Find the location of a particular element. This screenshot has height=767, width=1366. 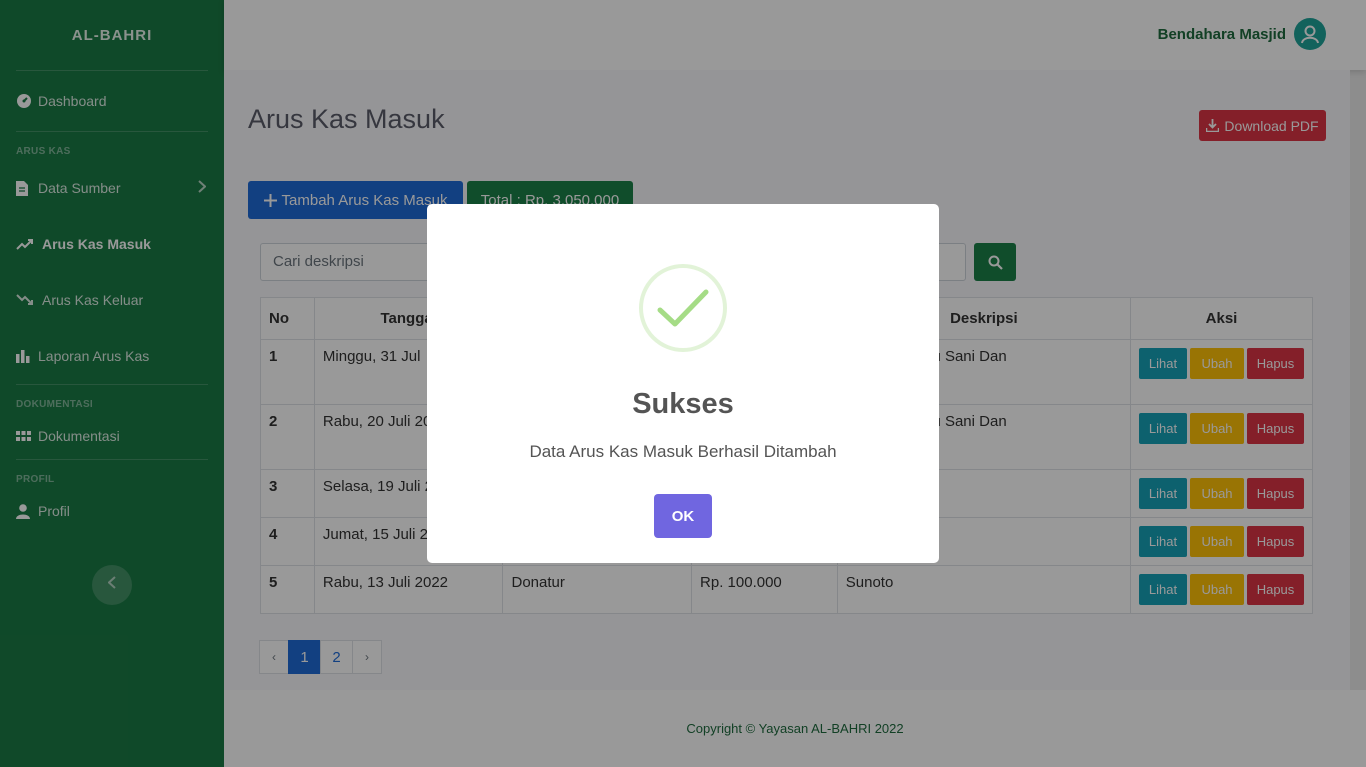

modal-title: Sukses is located at coordinates (683, 404).